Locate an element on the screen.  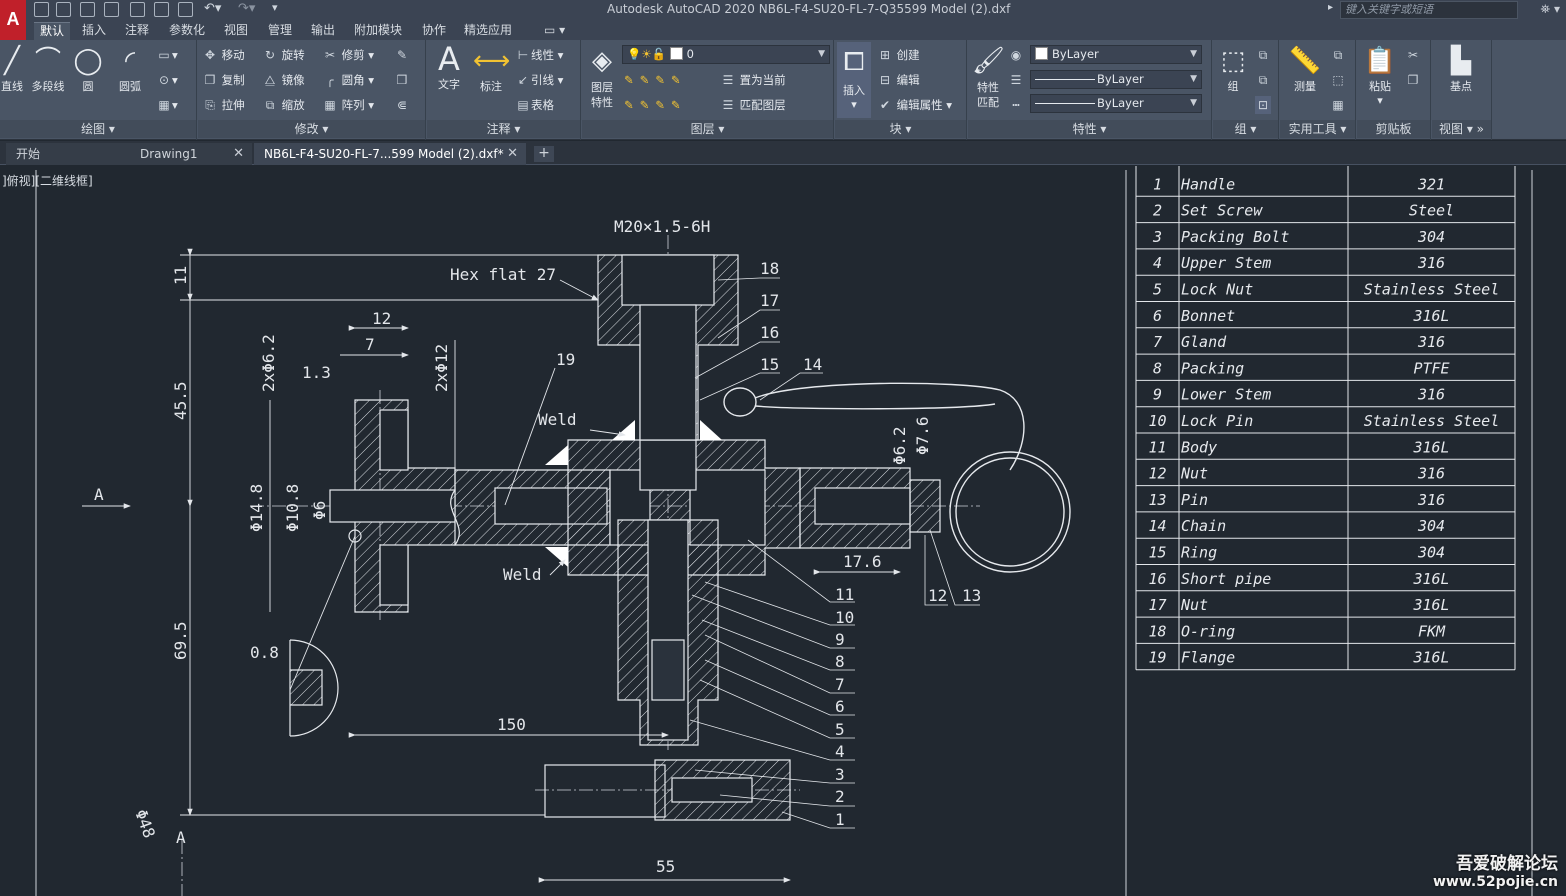
plot-icon is located at coordinates (185, 9).